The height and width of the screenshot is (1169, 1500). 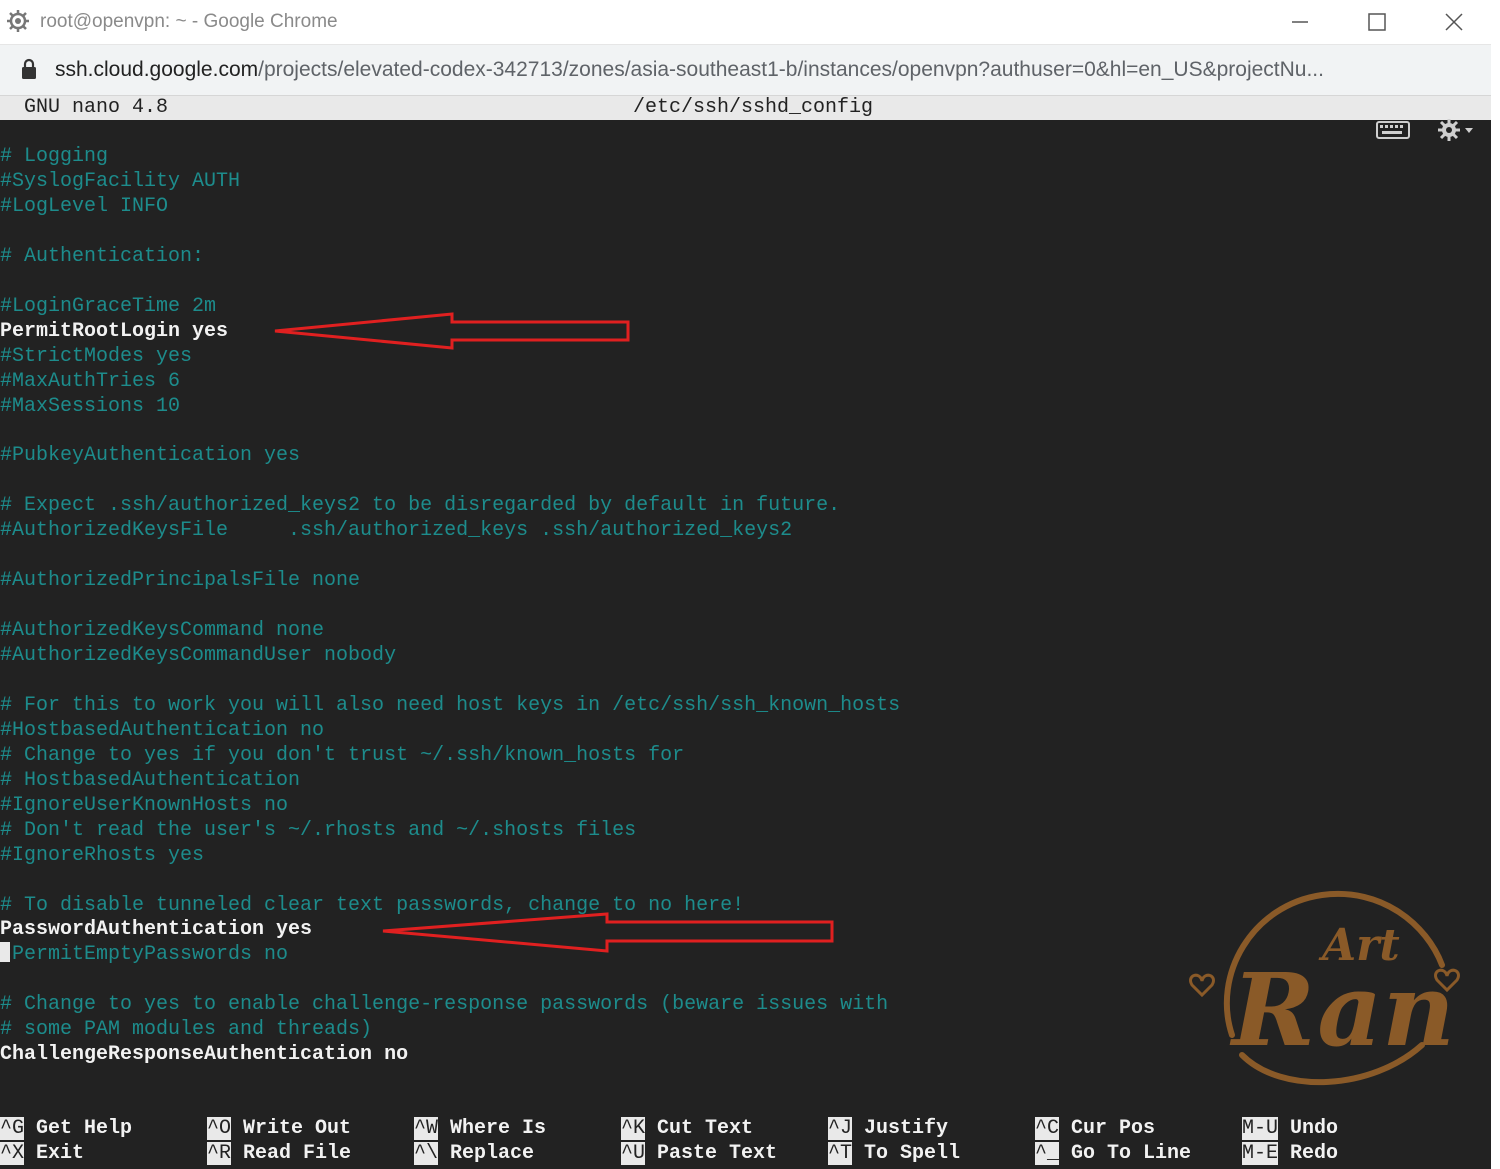 I want to click on shortcut-item: ^T To Spell, so click(x=894, y=1153).